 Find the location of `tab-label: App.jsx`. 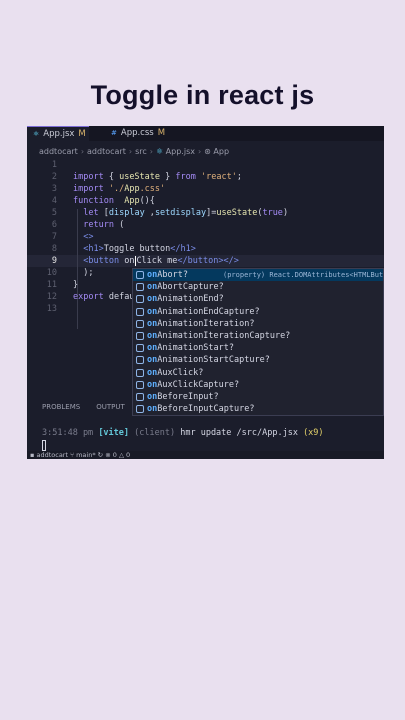

tab-label: App.jsx is located at coordinates (59, 134).